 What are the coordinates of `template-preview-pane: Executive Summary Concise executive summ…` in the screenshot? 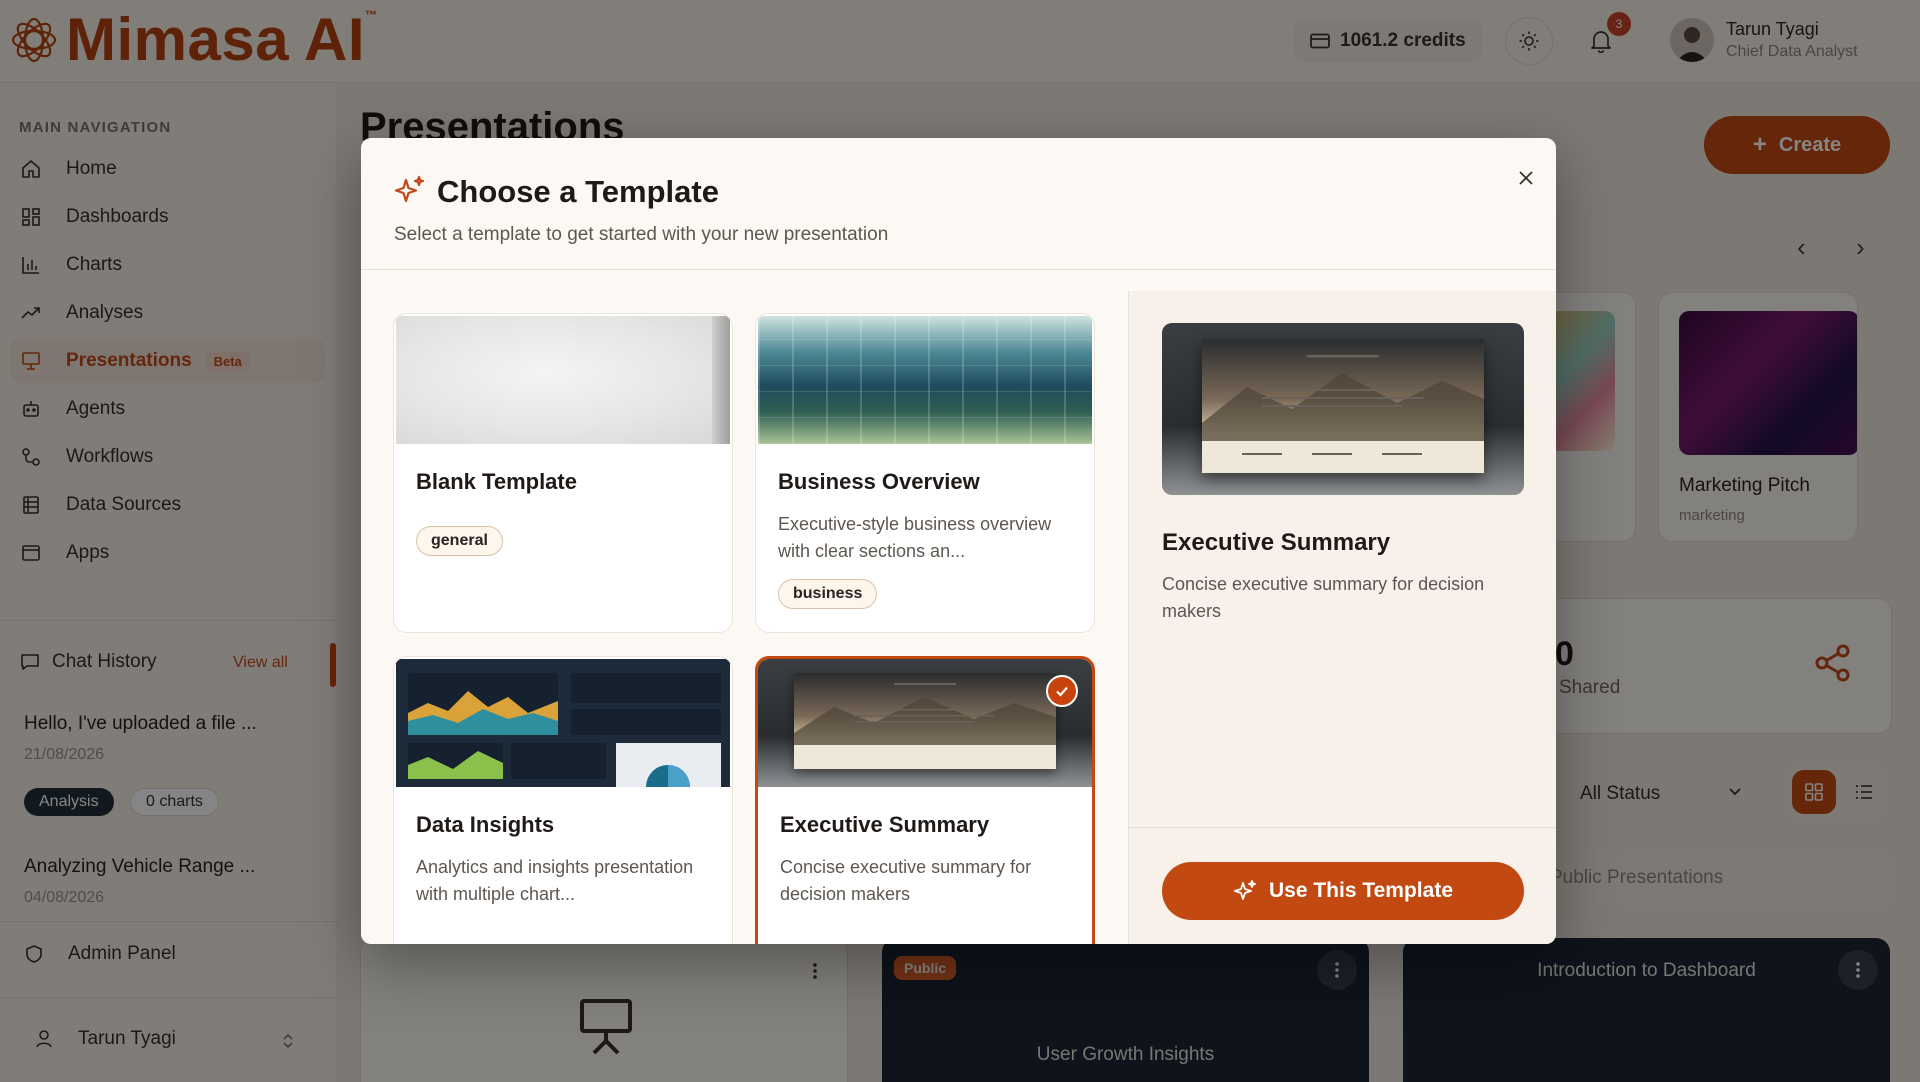 It's located at (1342, 617).